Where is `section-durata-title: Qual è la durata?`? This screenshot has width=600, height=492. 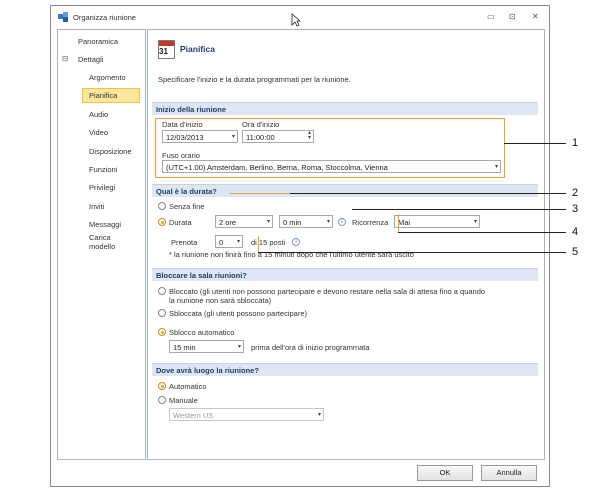
section-durata-title: Qual è la durata? is located at coordinates (186, 191).